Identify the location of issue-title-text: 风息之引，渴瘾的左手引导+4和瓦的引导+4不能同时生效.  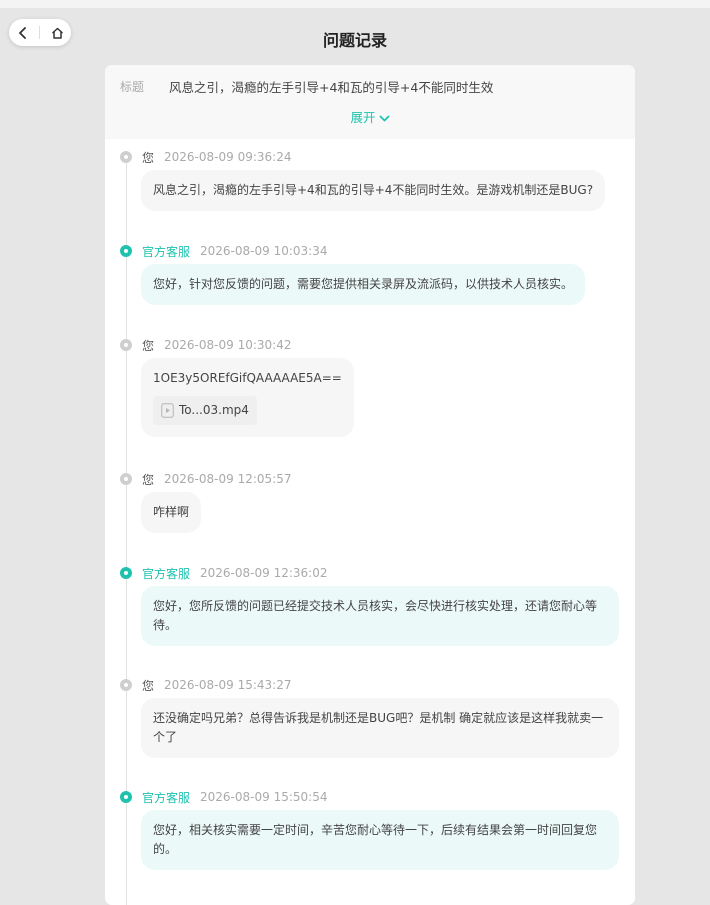
(331, 87).